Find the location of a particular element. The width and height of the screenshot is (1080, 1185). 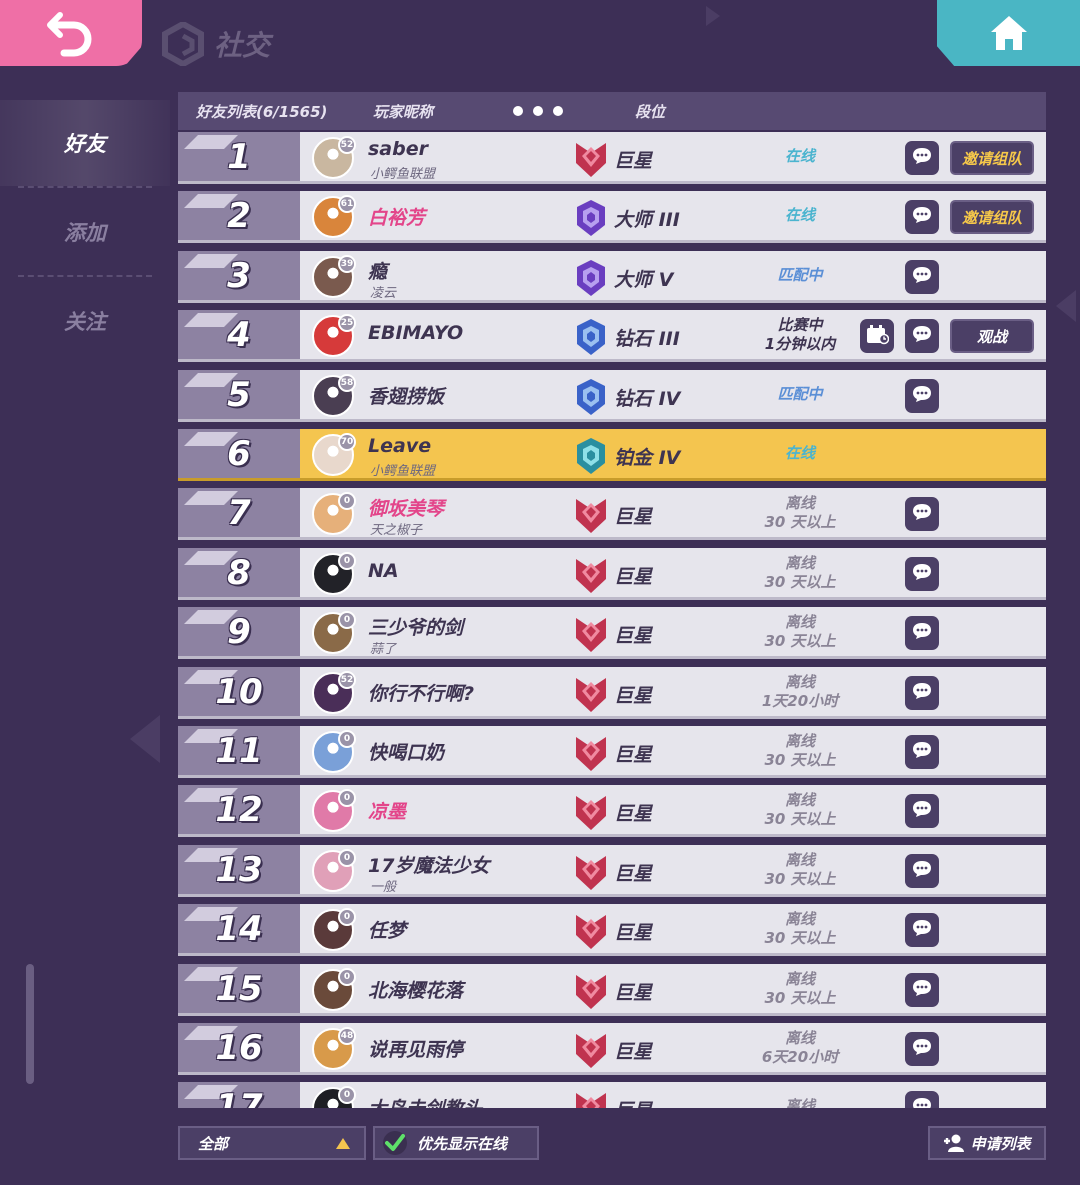

friend-row: 17 0 大鸟击剑教头 巨星 离线 is located at coordinates (612, 1095).